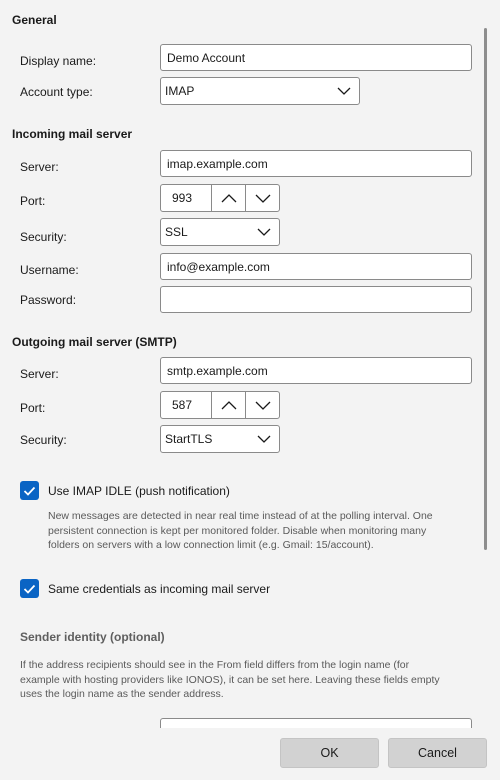 Image resolution: width=500 pixels, height=780 pixels. What do you see at coordinates (176, 232) in the screenshot?
I see `incoming-security-value: SSL` at bounding box center [176, 232].